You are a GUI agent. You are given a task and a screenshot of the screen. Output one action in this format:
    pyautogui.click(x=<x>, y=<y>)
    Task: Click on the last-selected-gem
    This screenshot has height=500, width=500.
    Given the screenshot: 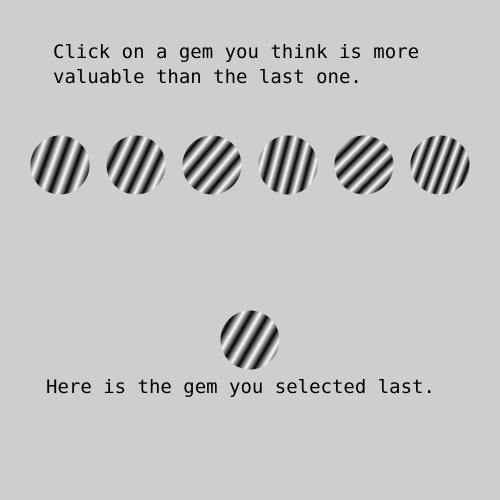 What is the action you would take?
    pyautogui.click(x=250, y=340)
    